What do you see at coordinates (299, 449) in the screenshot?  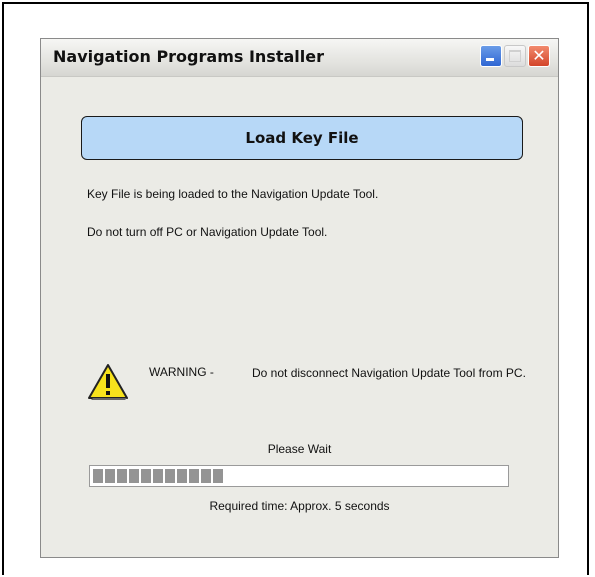 I see `please-wait-text: Please Wait` at bounding box center [299, 449].